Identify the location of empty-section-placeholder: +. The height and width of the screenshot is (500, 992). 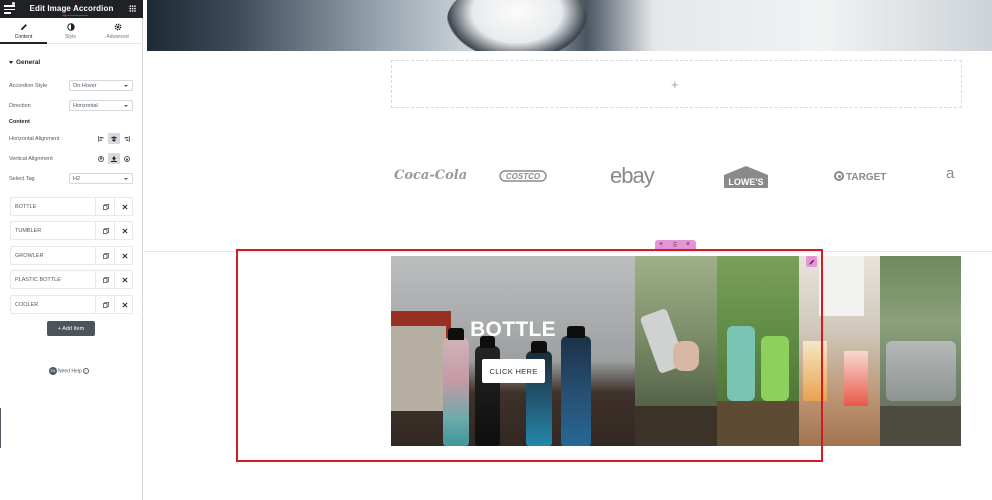
(676, 84).